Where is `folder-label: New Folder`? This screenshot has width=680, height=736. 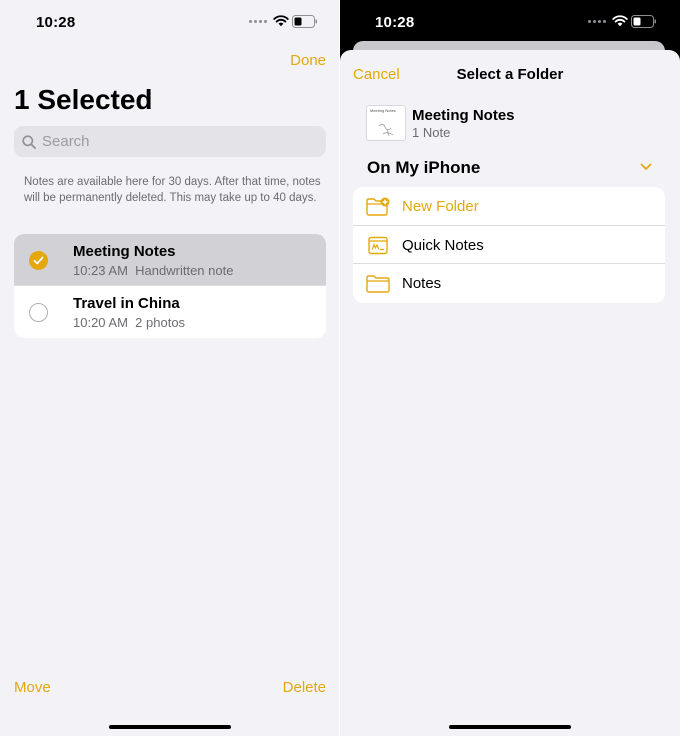
folder-label: New Folder is located at coordinates (440, 206).